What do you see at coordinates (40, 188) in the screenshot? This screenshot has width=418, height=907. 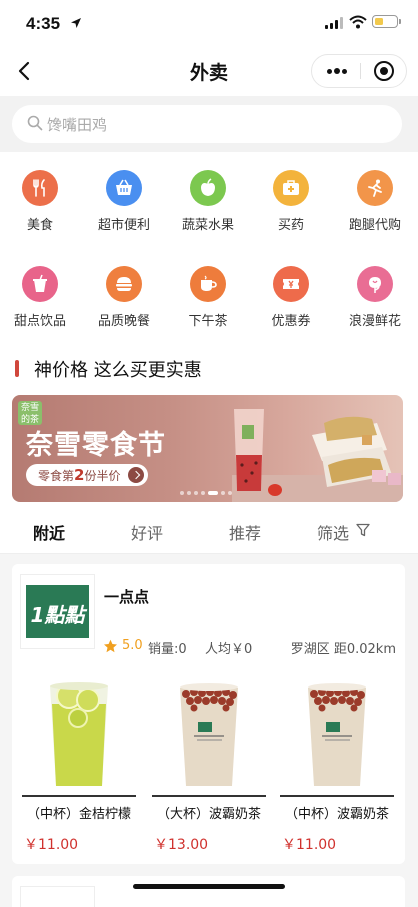 I see `food-icon` at bounding box center [40, 188].